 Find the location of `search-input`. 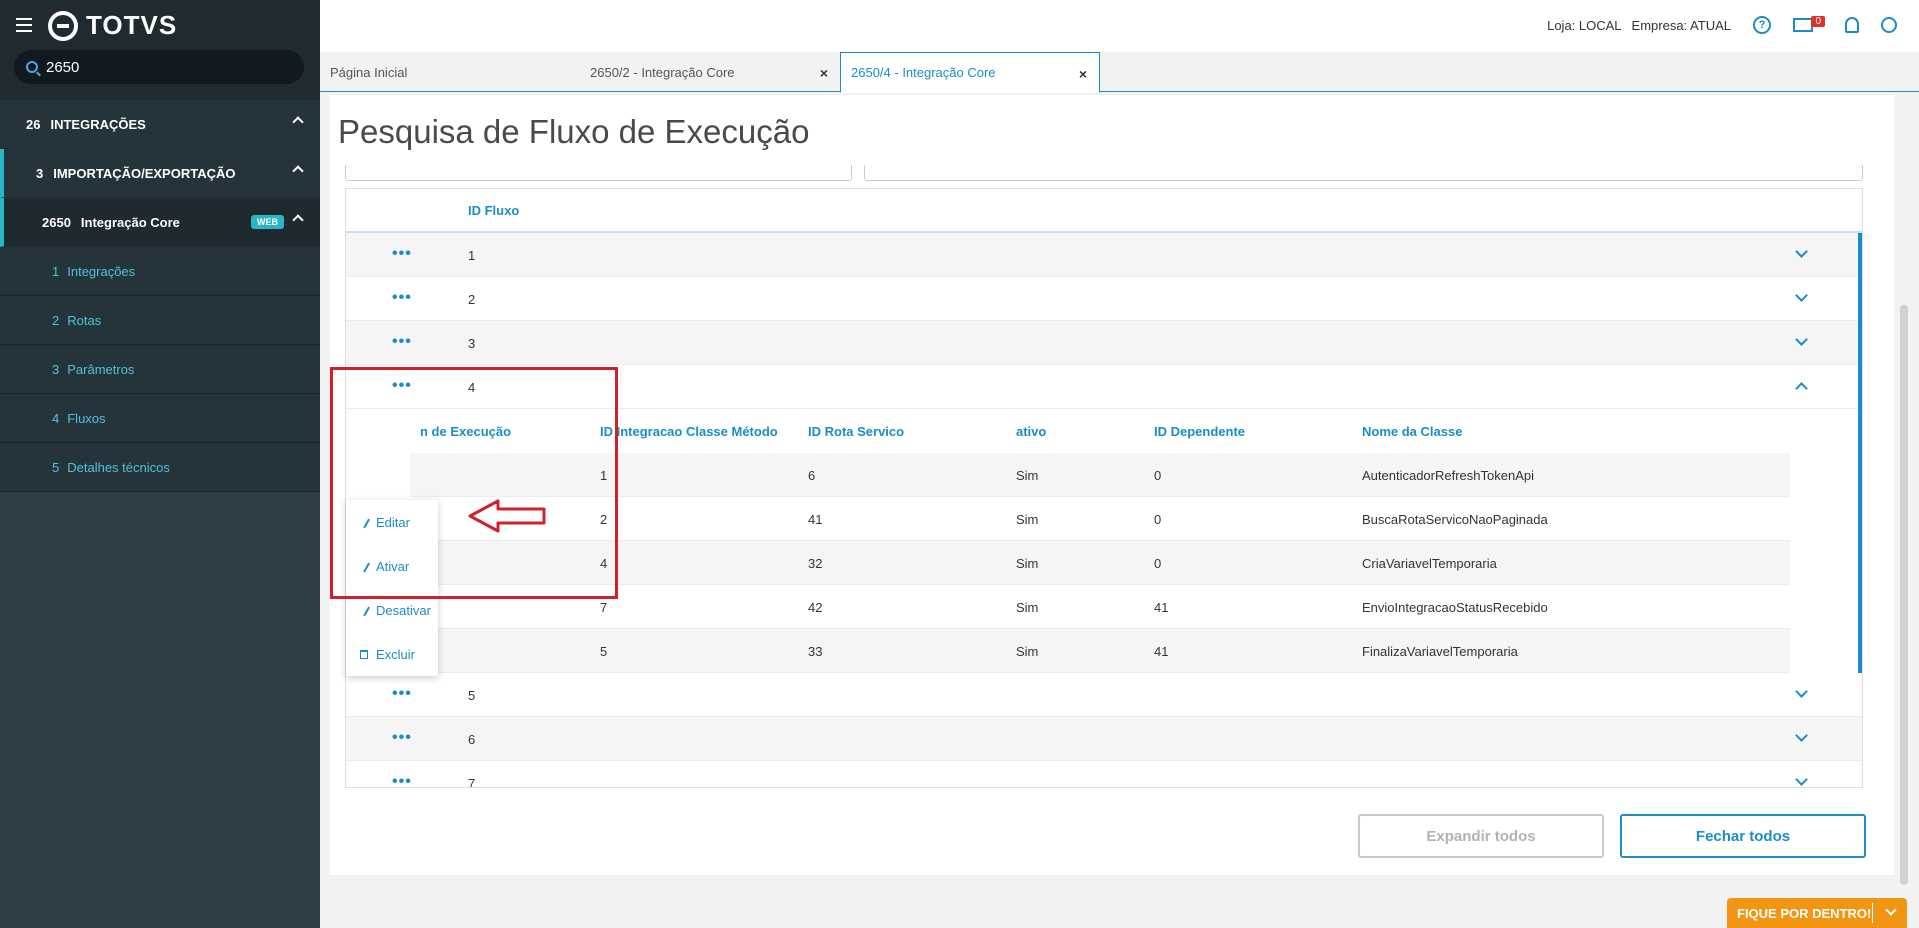

search-input is located at coordinates (166, 67).